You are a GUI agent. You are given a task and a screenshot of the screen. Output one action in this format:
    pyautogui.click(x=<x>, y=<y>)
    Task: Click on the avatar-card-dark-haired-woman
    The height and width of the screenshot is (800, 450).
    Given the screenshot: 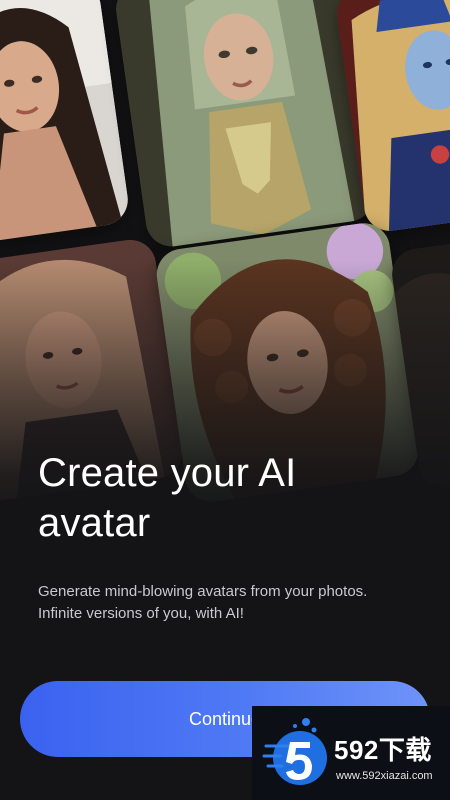 What is the action you would take?
    pyautogui.click(x=66, y=123)
    